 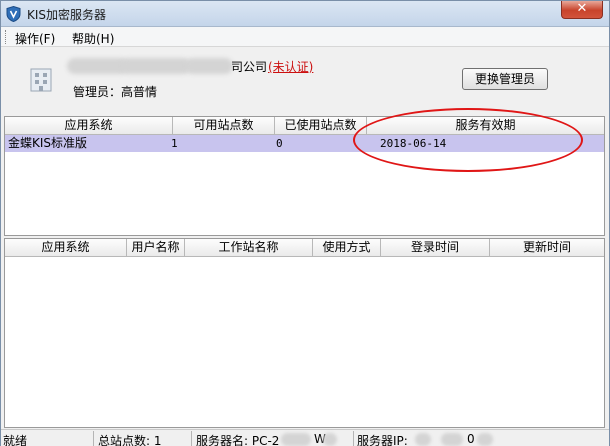 What do you see at coordinates (48, 143) in the screenshot?
I see `cell-system: 金蝶KIS标准版` at bounding box center [48, 143].